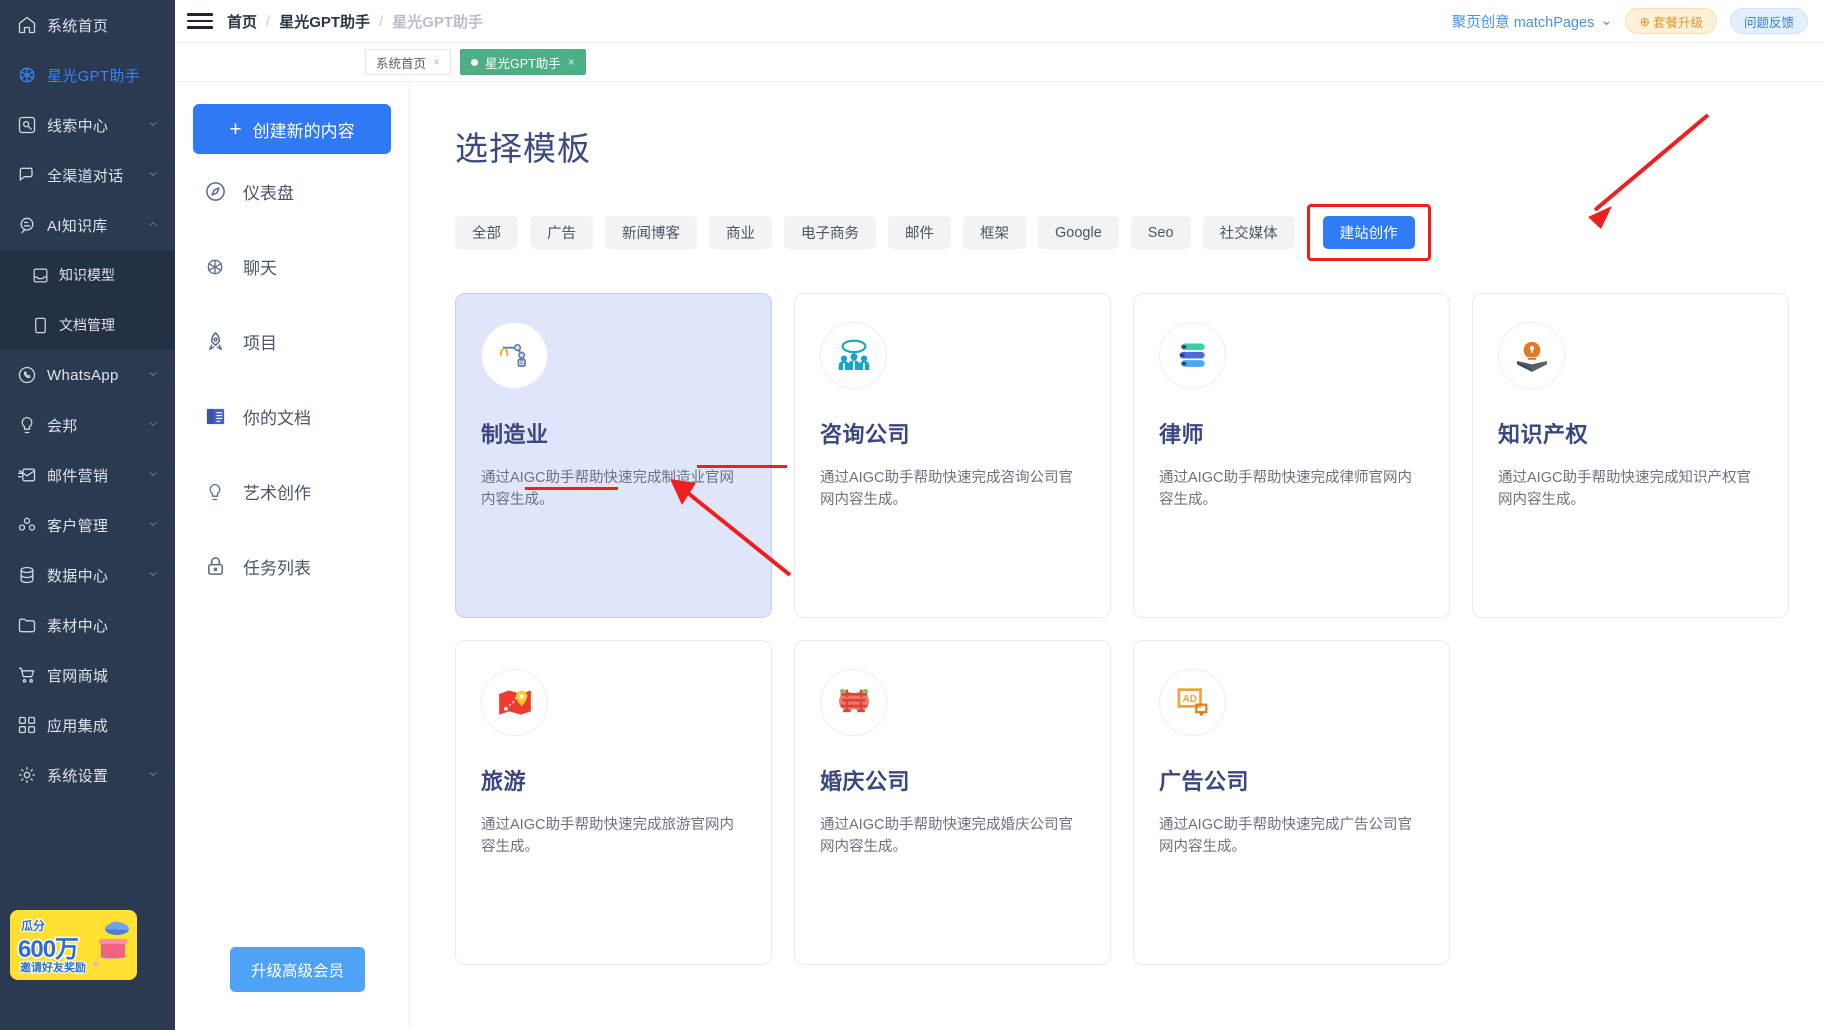 The image size is (1824, 1030). I want to click on filter-label: 社交媒体, so click(1248, 234).